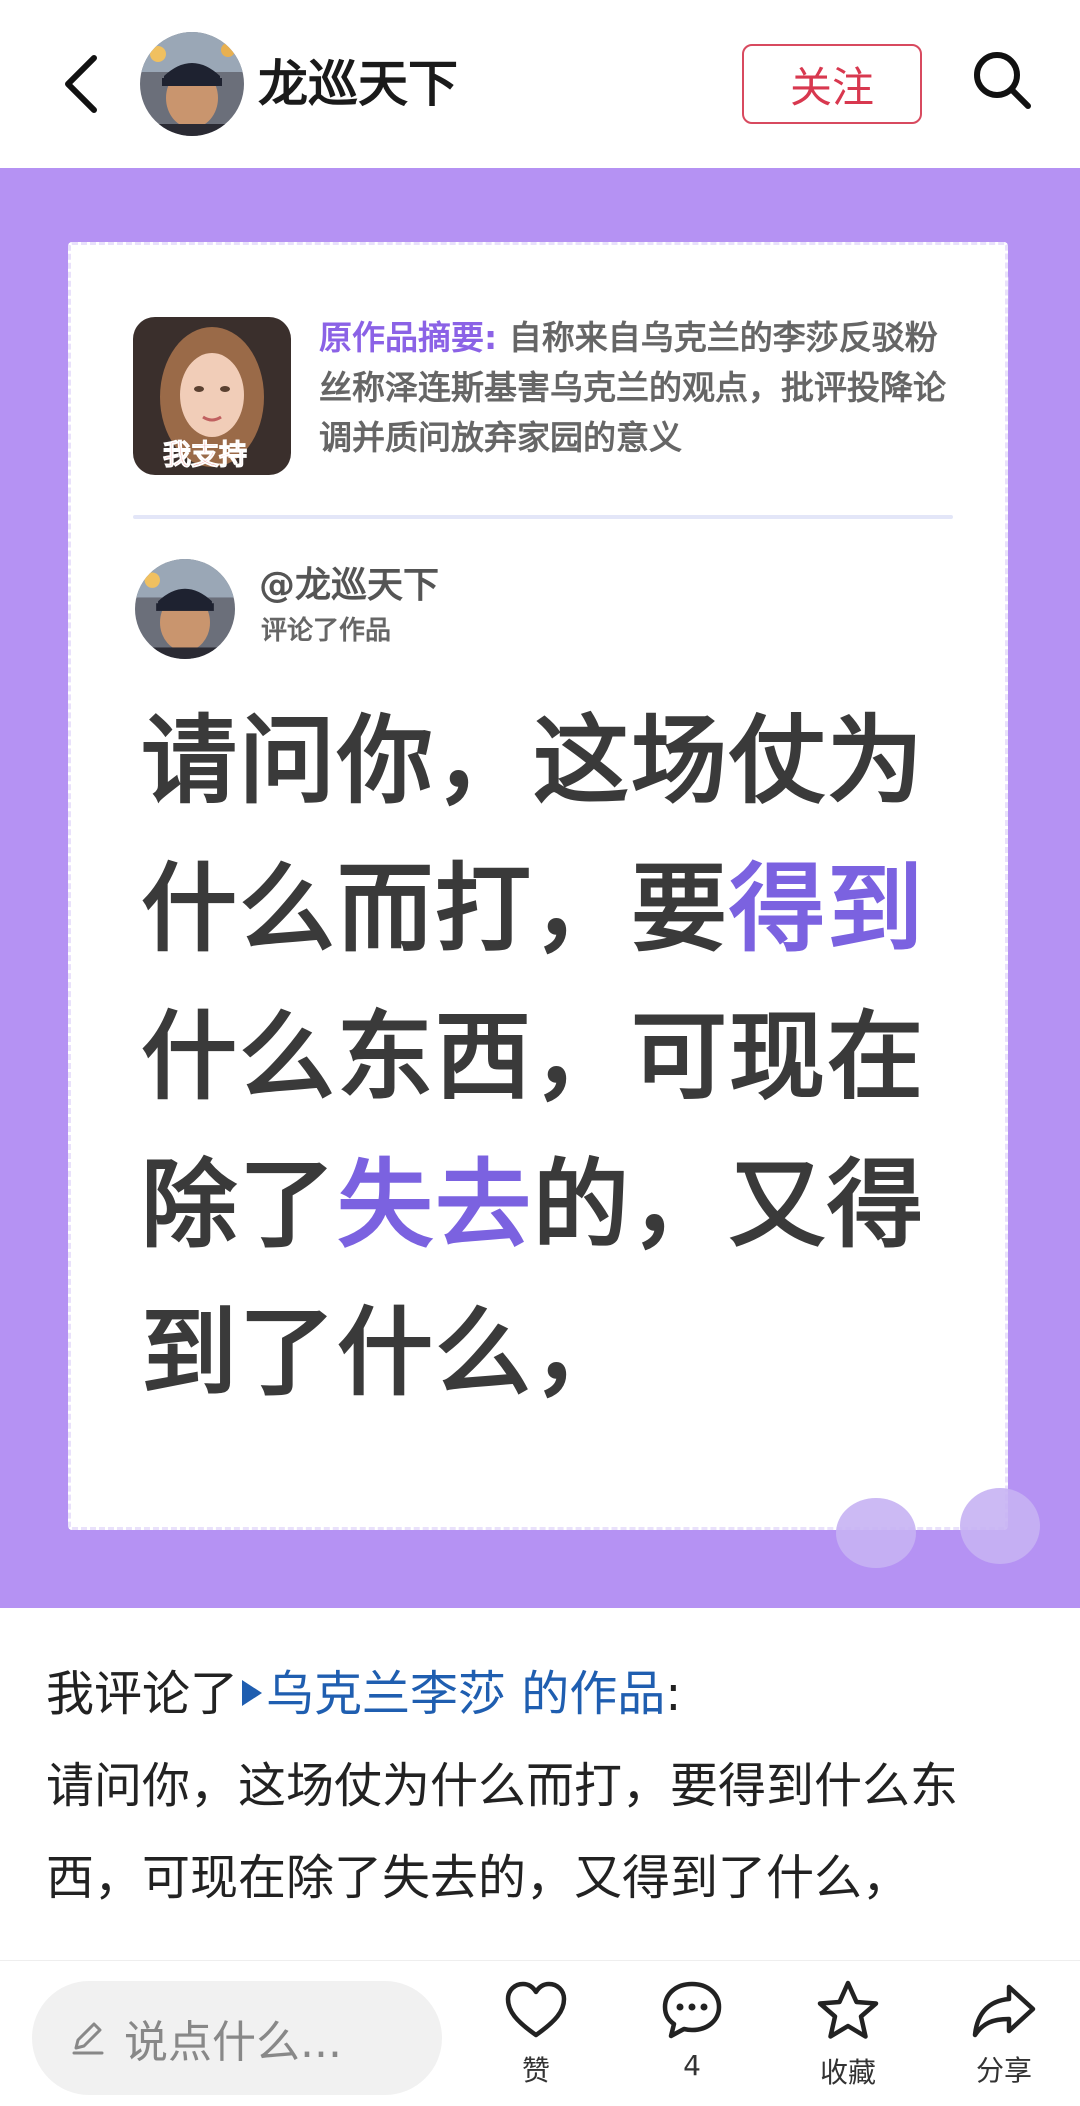 Image resolution: width=1080 pixels, height=2106 pixels. I want to click on favorite-label: 收藏, so click(847, 2072).